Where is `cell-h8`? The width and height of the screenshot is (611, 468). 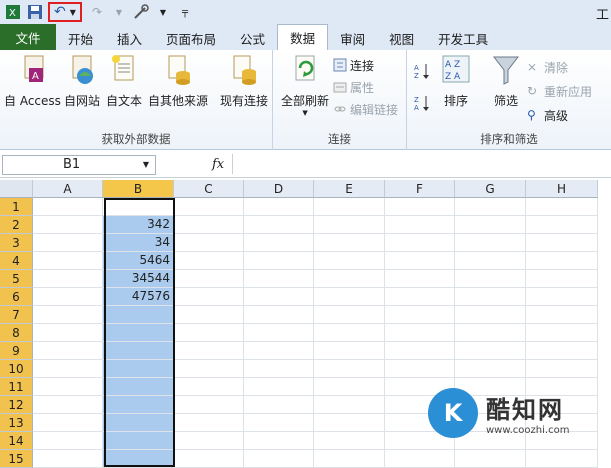
cell-h8 is located at coordinates (562, 333).